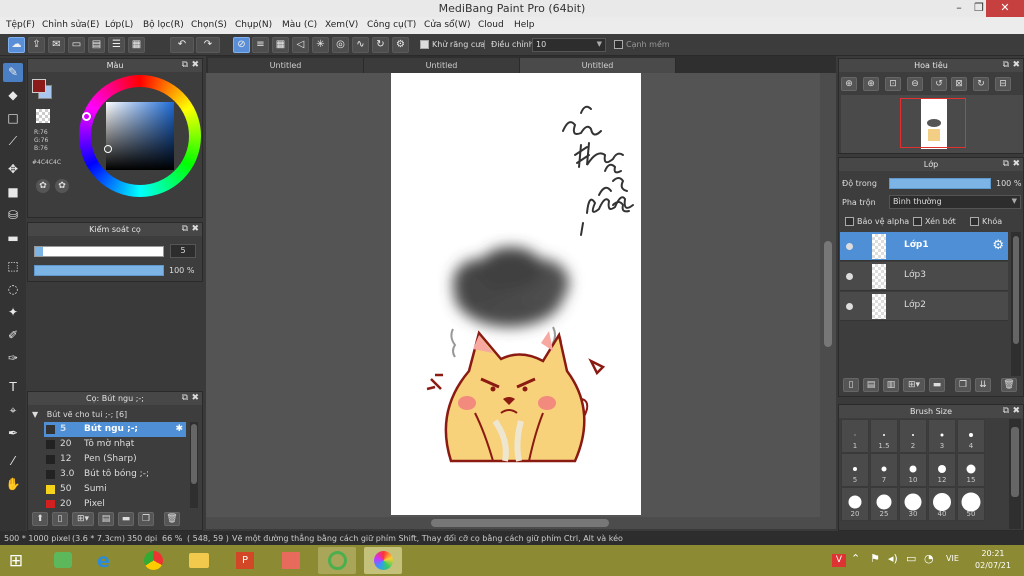 The image size is (1024, 576). I want to click on select-pen-tool-icon: ✐, so click(13, 335).